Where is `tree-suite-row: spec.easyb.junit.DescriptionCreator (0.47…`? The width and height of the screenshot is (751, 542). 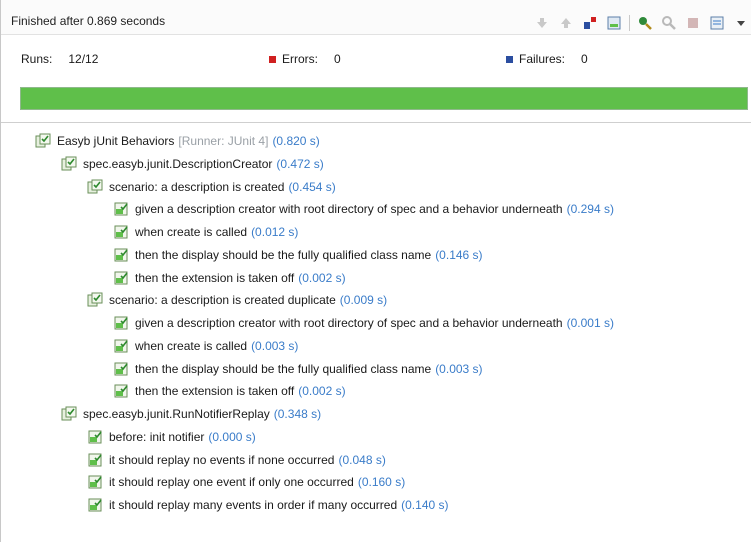 tree-suite-row: spec.easyb.junit.DescriptionCreator (0.47… is located at coordinates (192, 164).